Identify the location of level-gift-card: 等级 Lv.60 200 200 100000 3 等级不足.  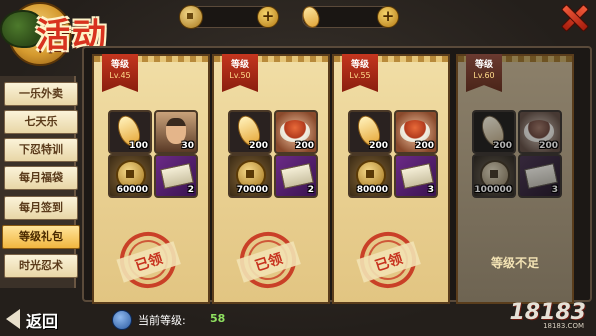
(515, 179).